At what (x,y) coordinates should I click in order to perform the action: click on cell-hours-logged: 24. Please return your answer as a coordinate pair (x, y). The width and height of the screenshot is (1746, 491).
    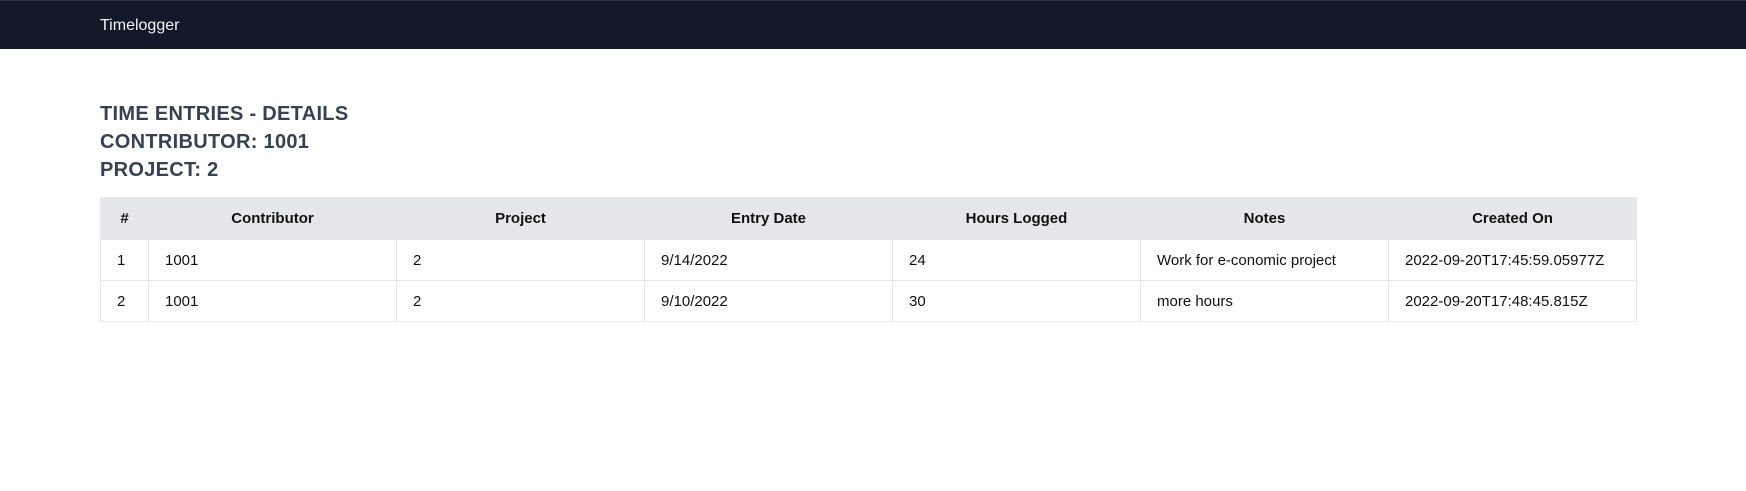
    Looking at the image, I should click on (1016, 260).